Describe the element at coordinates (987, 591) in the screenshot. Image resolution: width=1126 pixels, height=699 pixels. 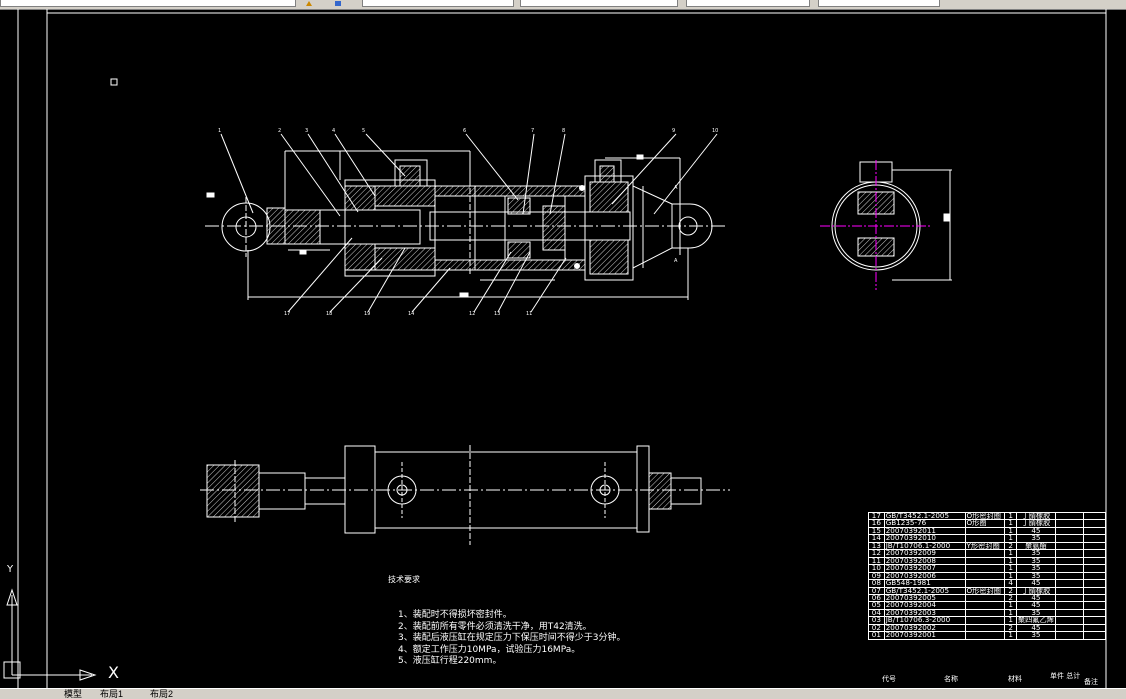
I see `bom-row: 07 GB/T3452.1-2005 O形密封圈 2 丁腈橡胶` at that location.